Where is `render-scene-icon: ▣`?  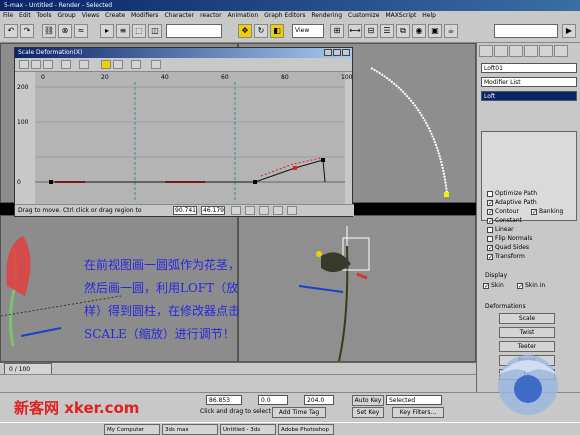
render-scene-icon: ▣ is located at coordinates (435, 31).